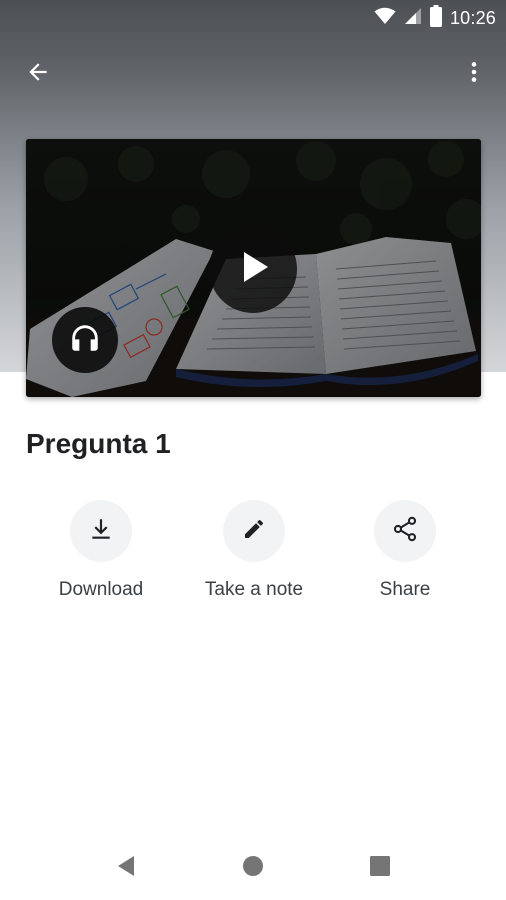 The image size is (506, 900). Describe the element at coordinates (413, 18) in the screenshot. I see `cell-signal-icon` at that location.